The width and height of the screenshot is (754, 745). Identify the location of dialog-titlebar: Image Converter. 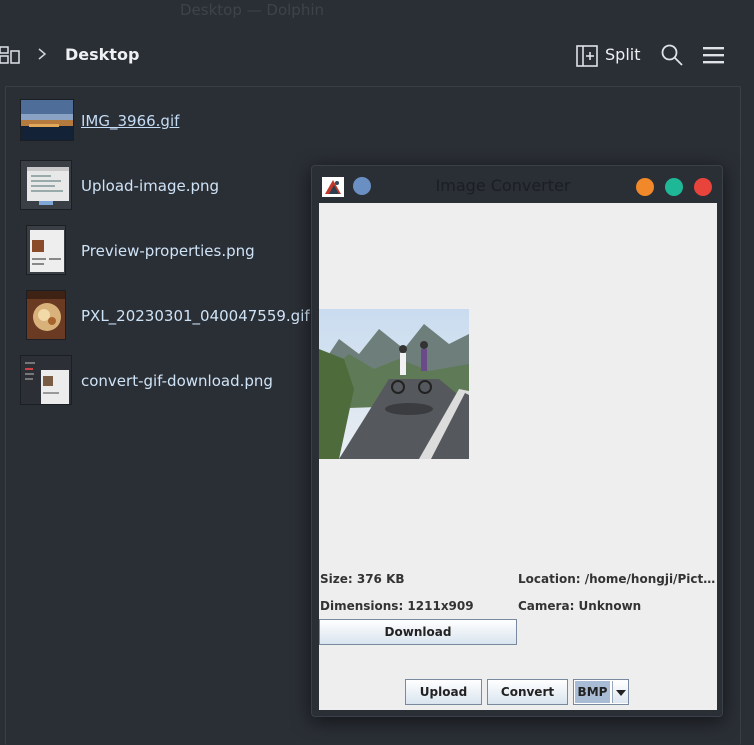
(518, 184).